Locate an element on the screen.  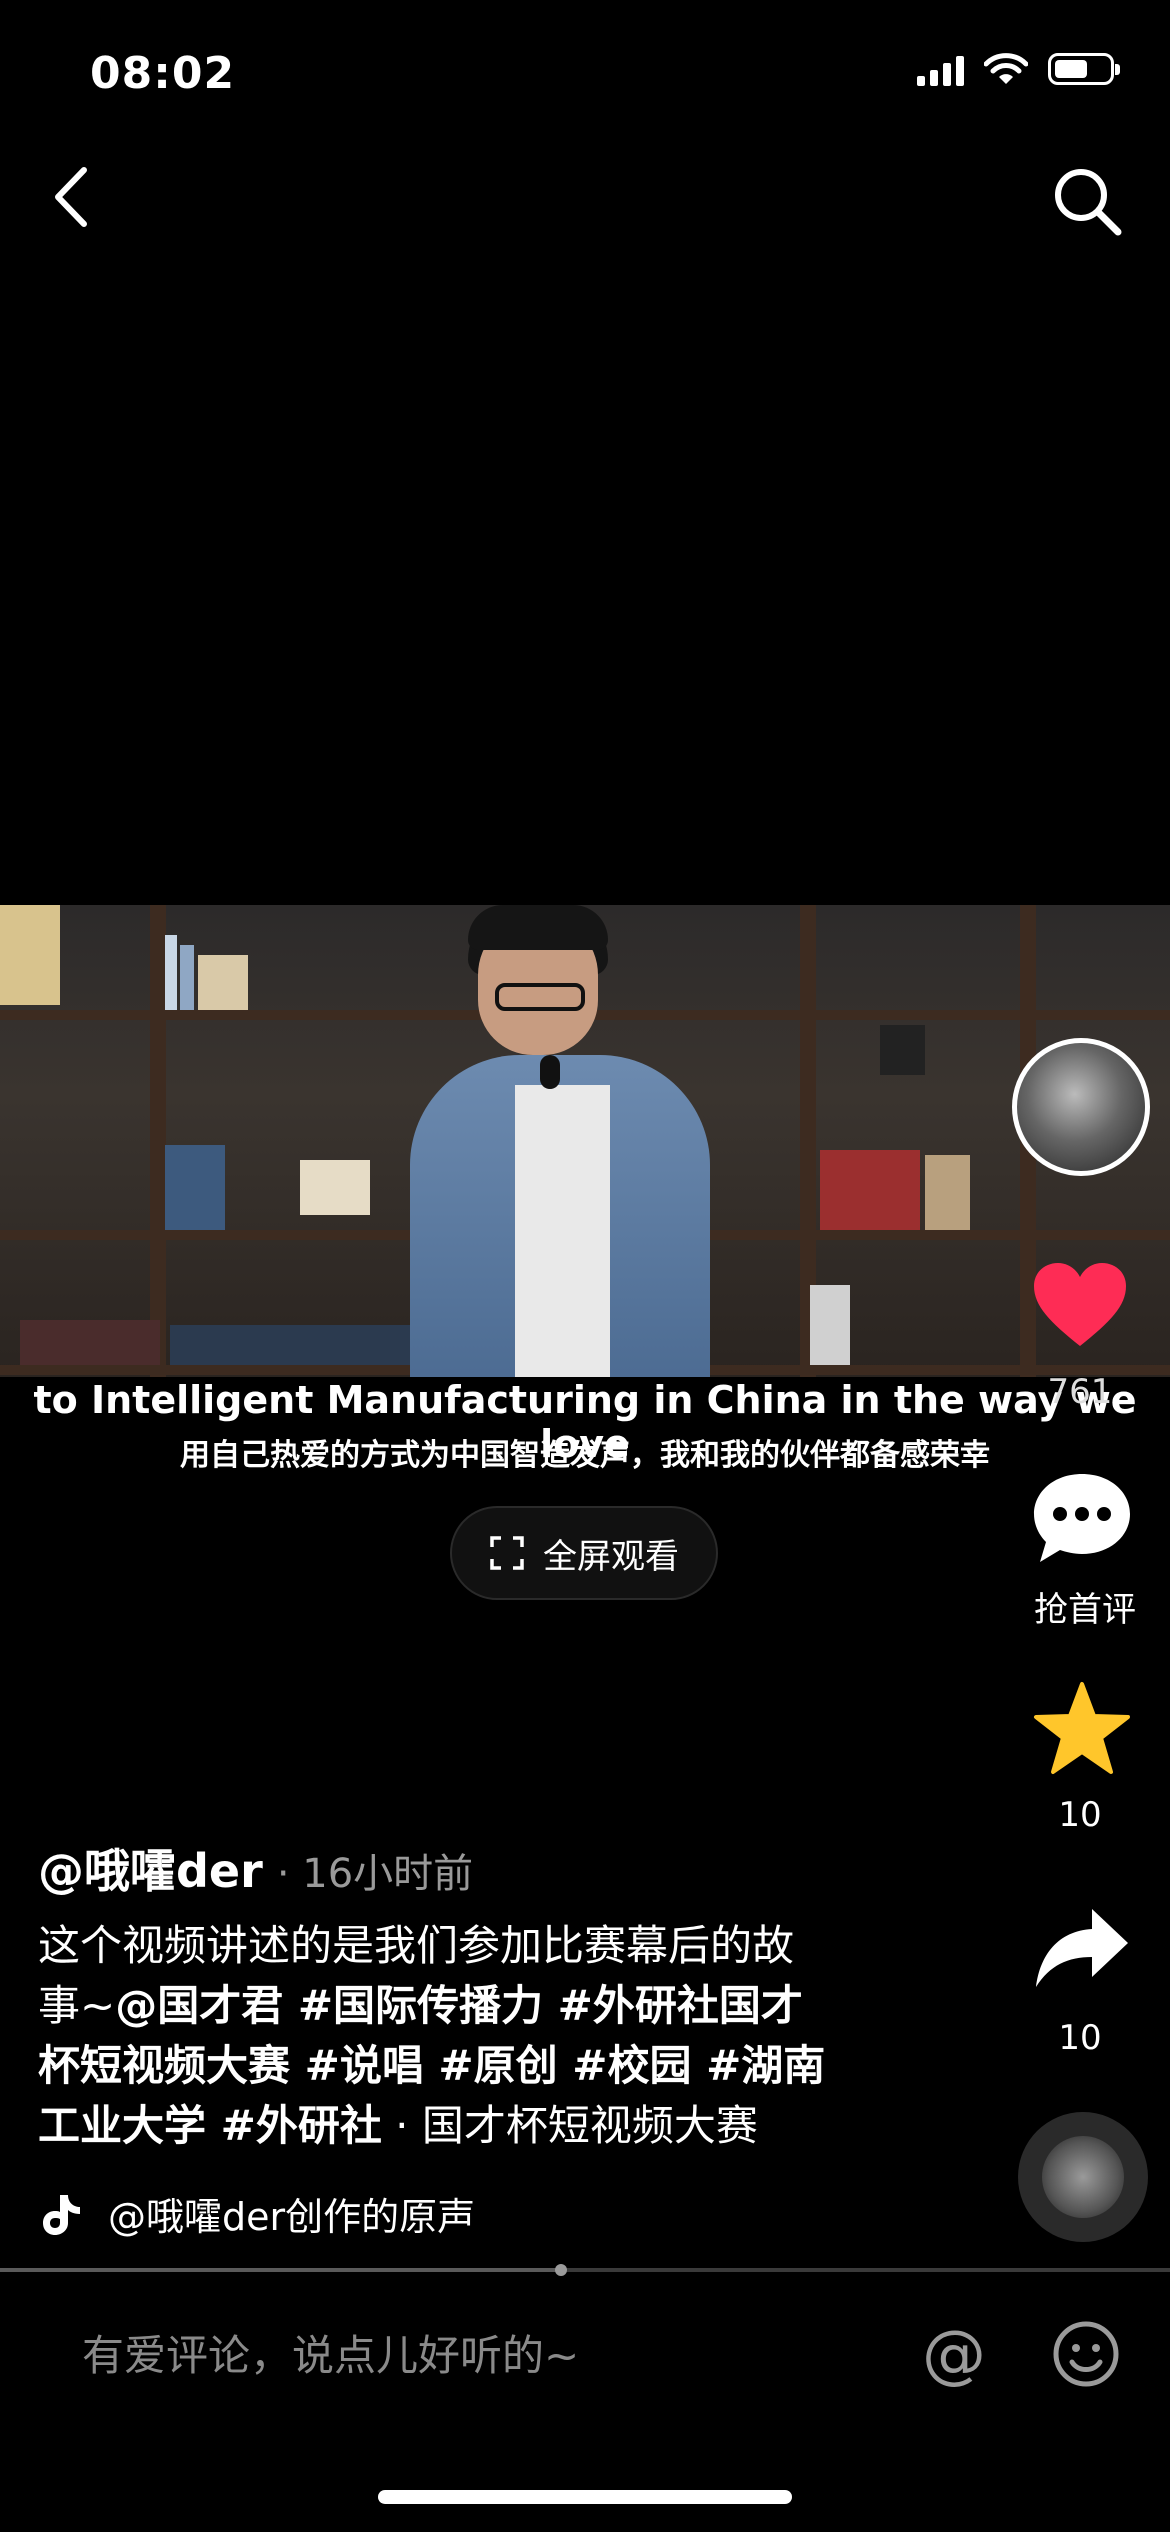
post-time: · 16小时前 is located at coordinates (375, 1874).